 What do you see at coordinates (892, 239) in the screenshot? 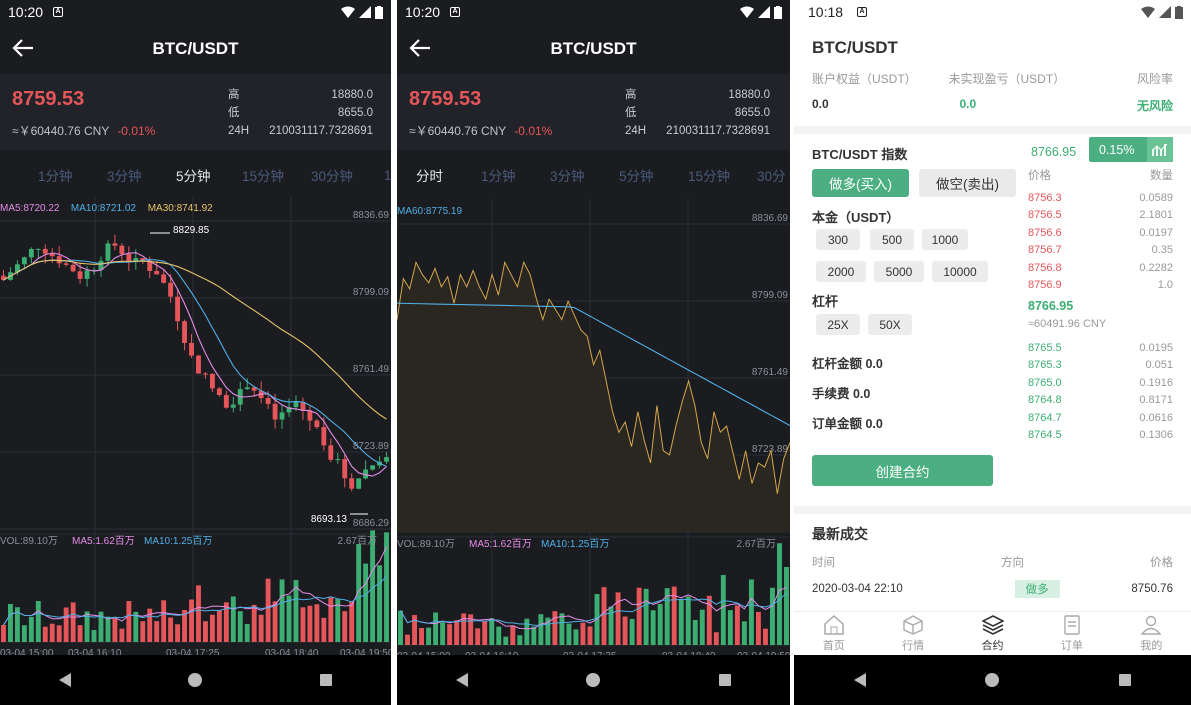
I see `amount-chip-500: 500` at bounding box center [892, 239].